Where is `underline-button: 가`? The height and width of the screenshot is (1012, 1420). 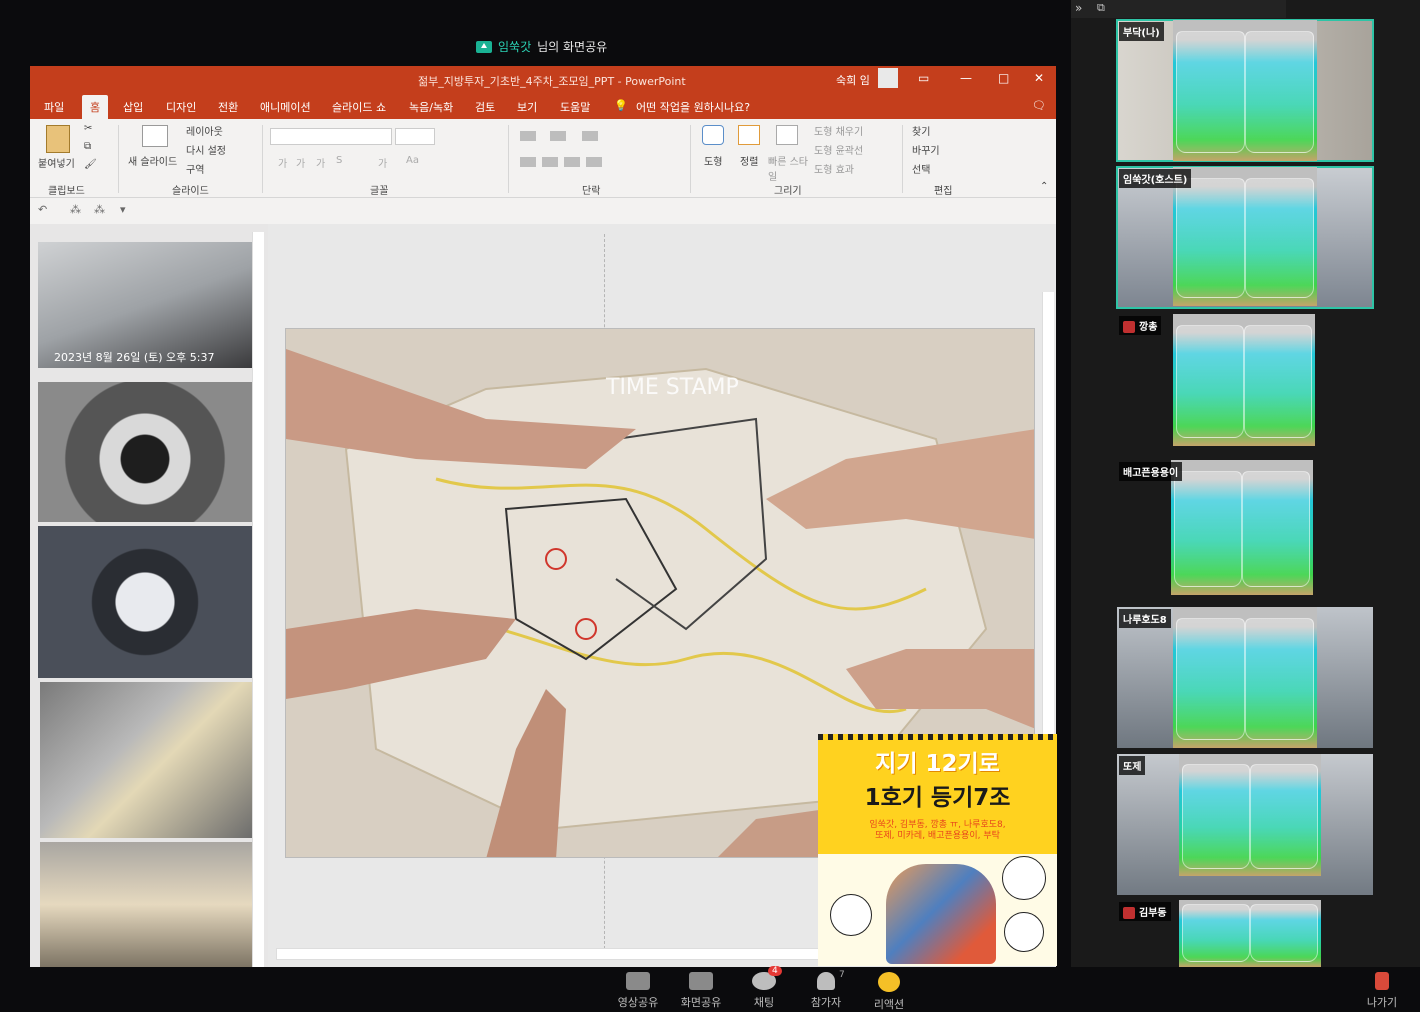
underline-button: 가 is located at coordinates (320, 162).